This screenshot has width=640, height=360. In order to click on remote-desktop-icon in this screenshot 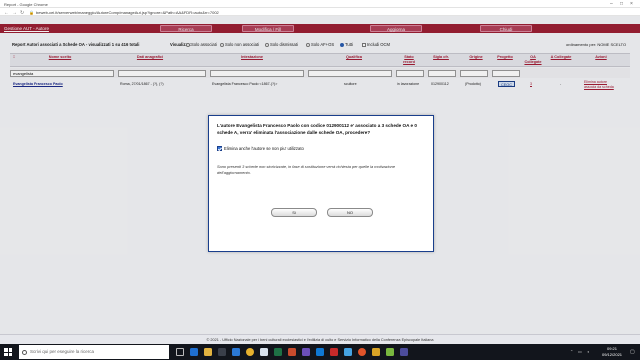, I will do `click(348, 352)`.